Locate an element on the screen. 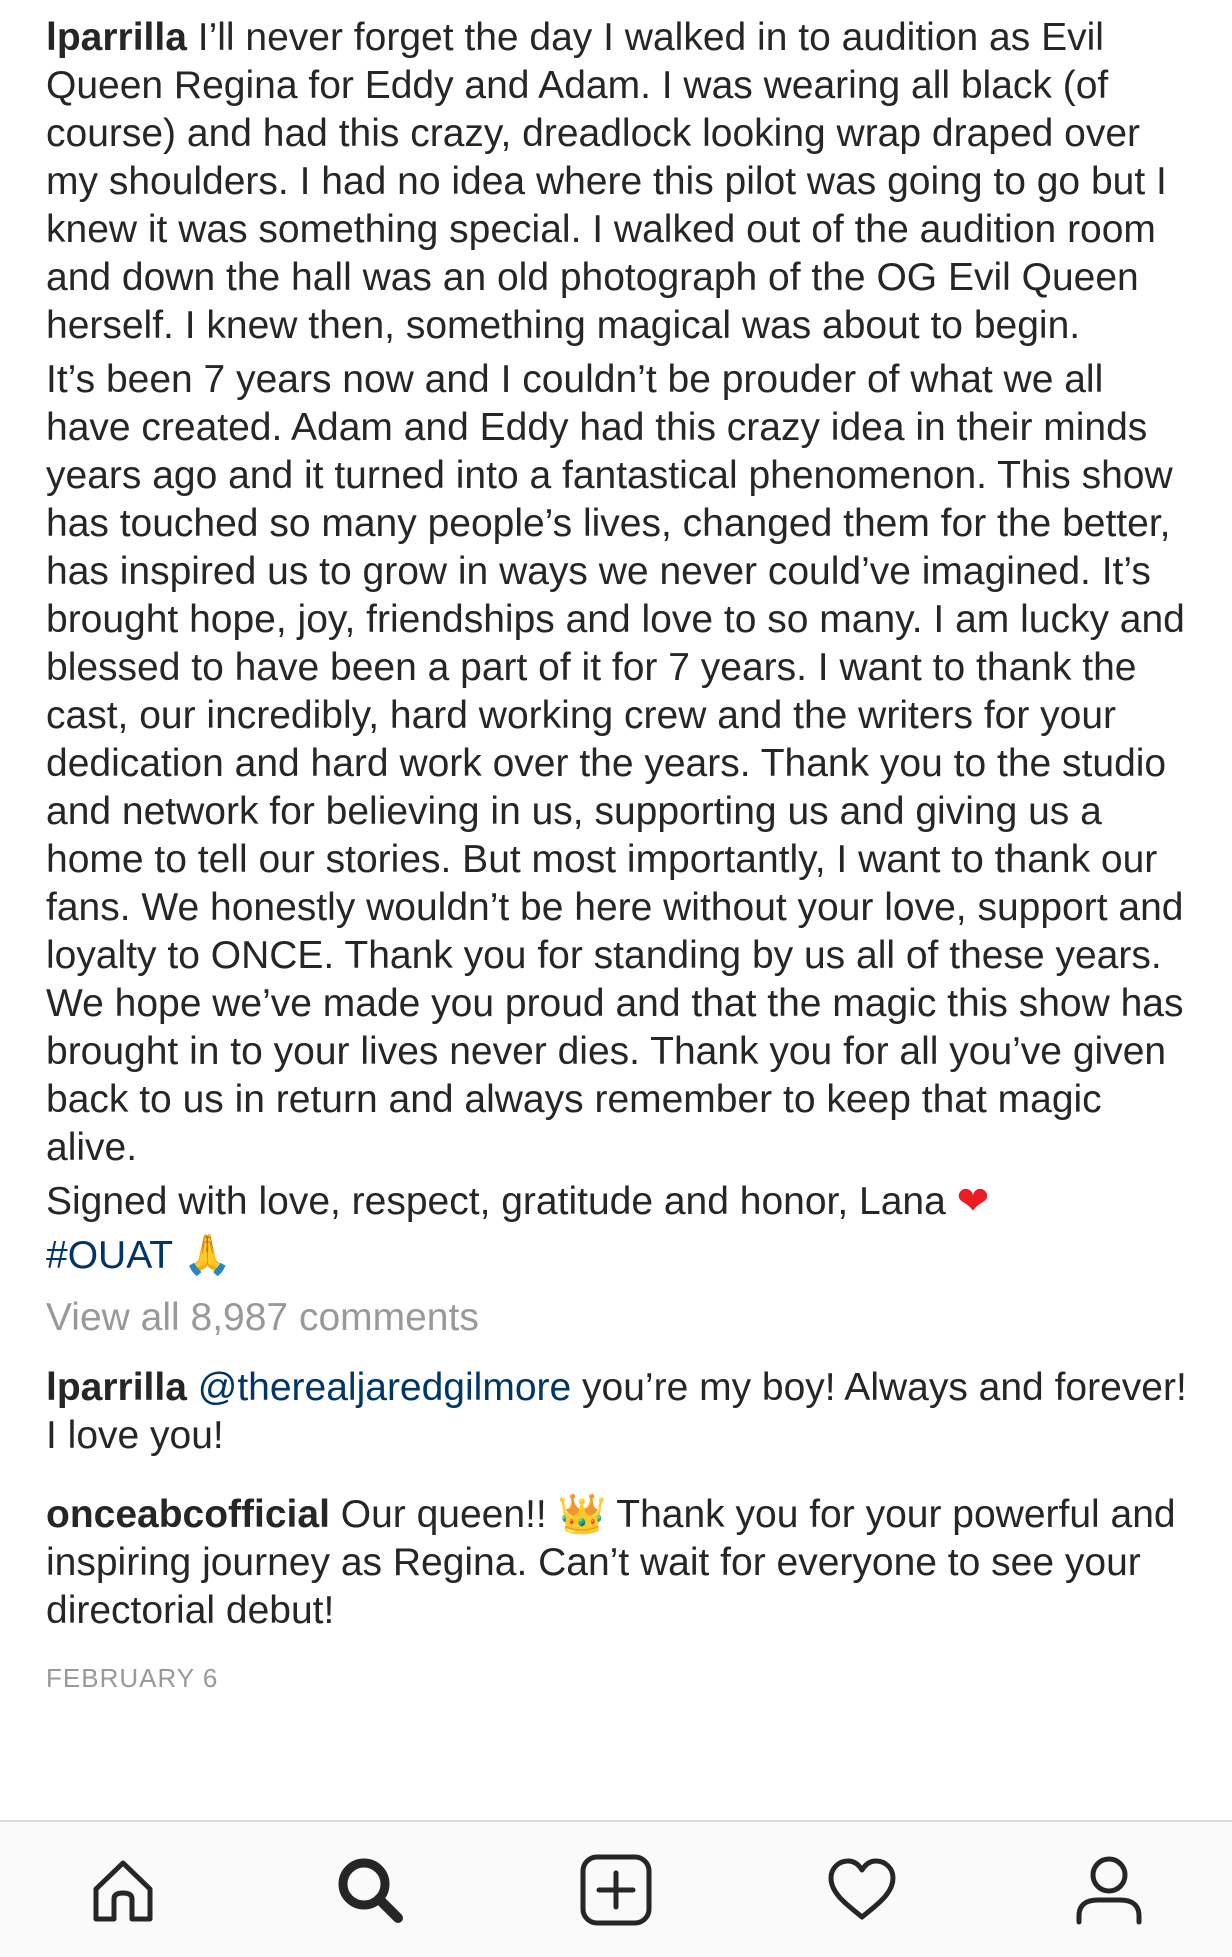 The width and height of the screenshot is (1232, 1957). comment-mention: @therealjaredgilmore is located at coordinates (384, 1387).